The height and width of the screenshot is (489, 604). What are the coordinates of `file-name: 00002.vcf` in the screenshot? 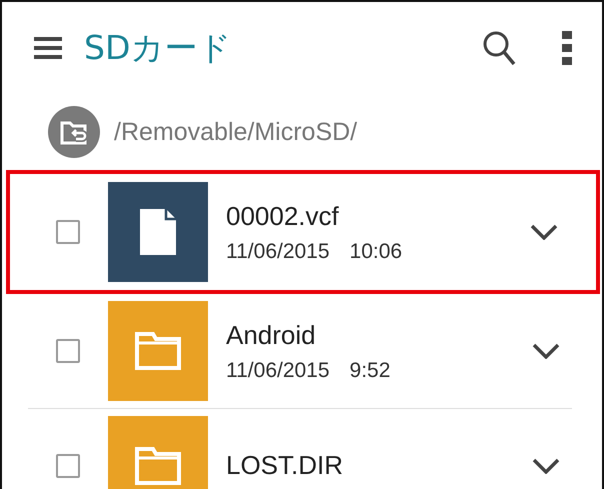 It's located at (283, 216).